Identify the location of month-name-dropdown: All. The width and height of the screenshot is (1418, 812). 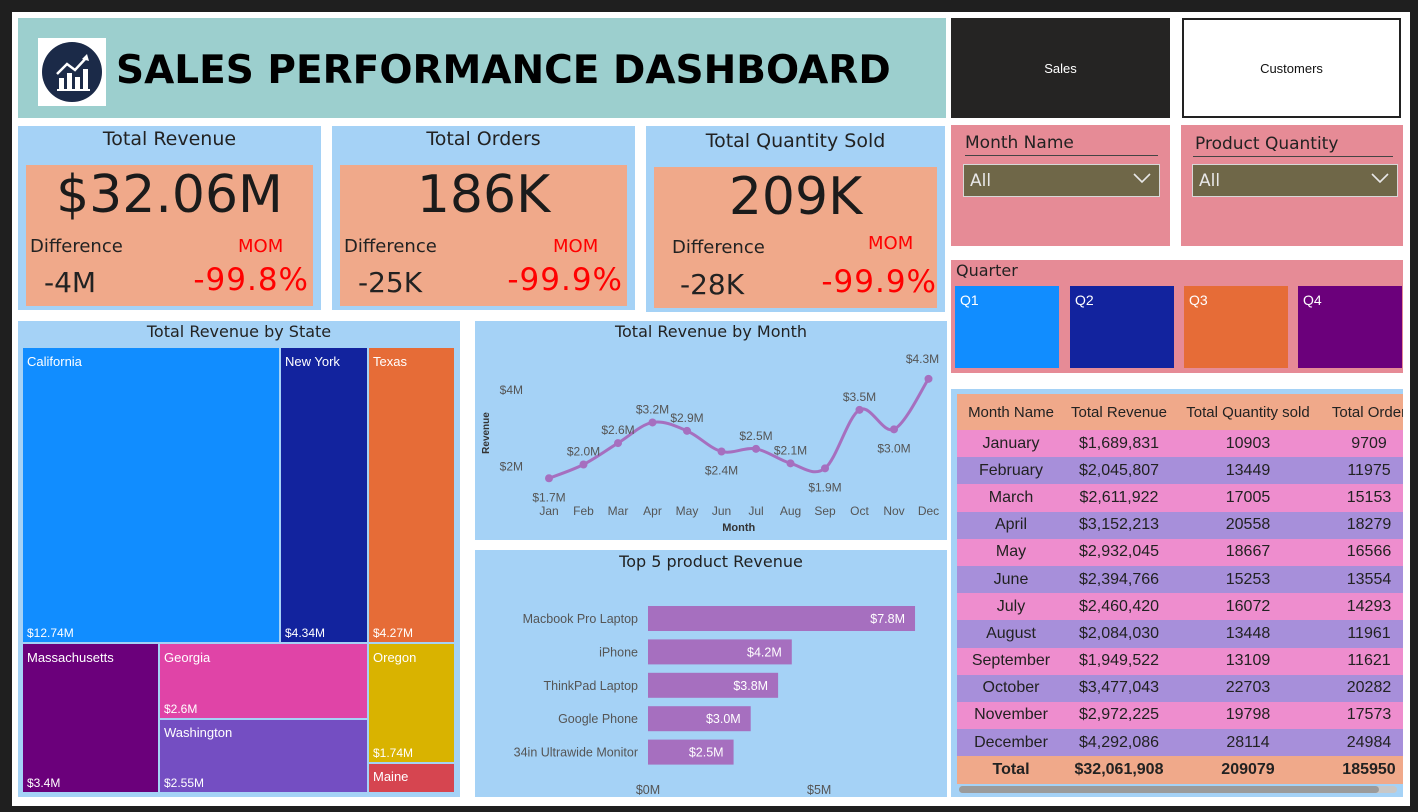
(1061, 180).